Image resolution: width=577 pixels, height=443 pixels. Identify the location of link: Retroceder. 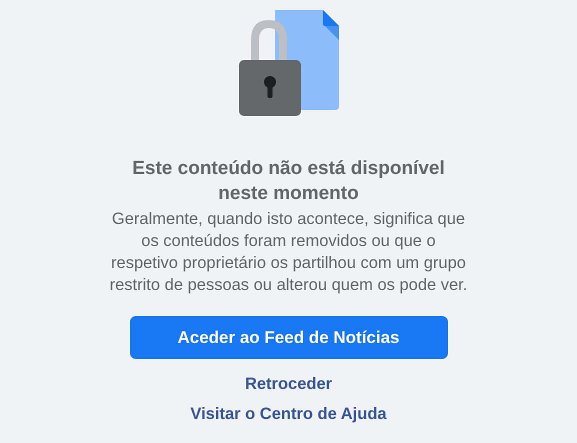
(288, 384).